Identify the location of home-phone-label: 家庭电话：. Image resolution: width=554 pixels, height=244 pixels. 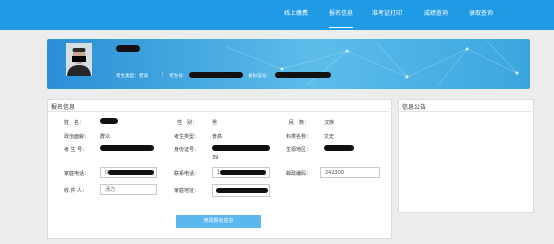
(77, 174).